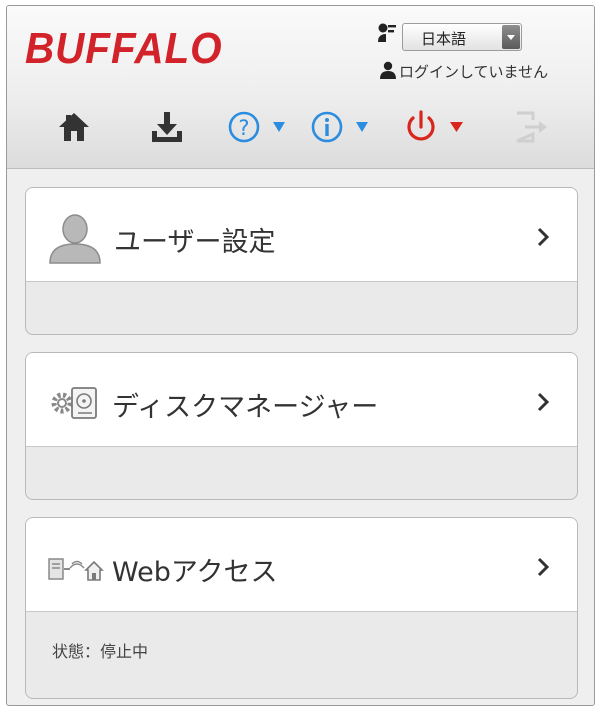 The width and height of the screenshot is (601, 710). What do you see at coordinates (74, 403) in the screenshot?
I see `disk-manager-icon` at bounding box center [74, 403].